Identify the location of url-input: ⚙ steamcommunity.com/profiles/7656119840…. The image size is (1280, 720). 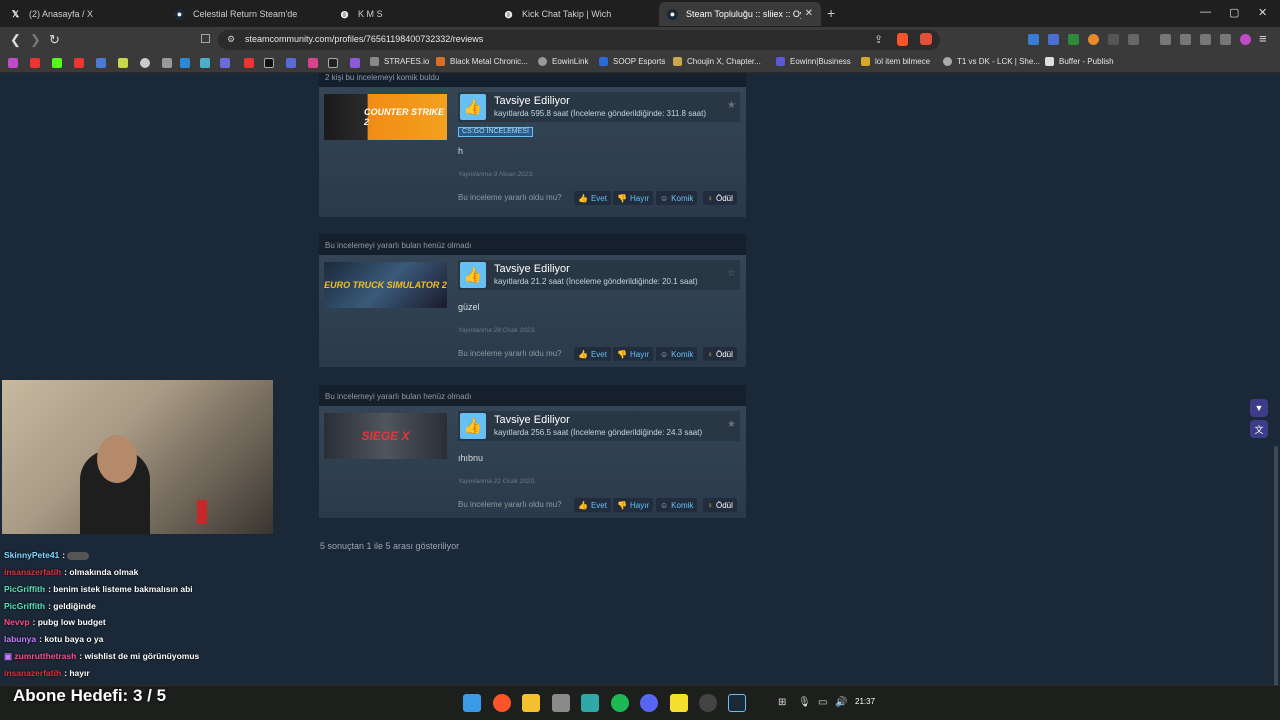
(579, 40).